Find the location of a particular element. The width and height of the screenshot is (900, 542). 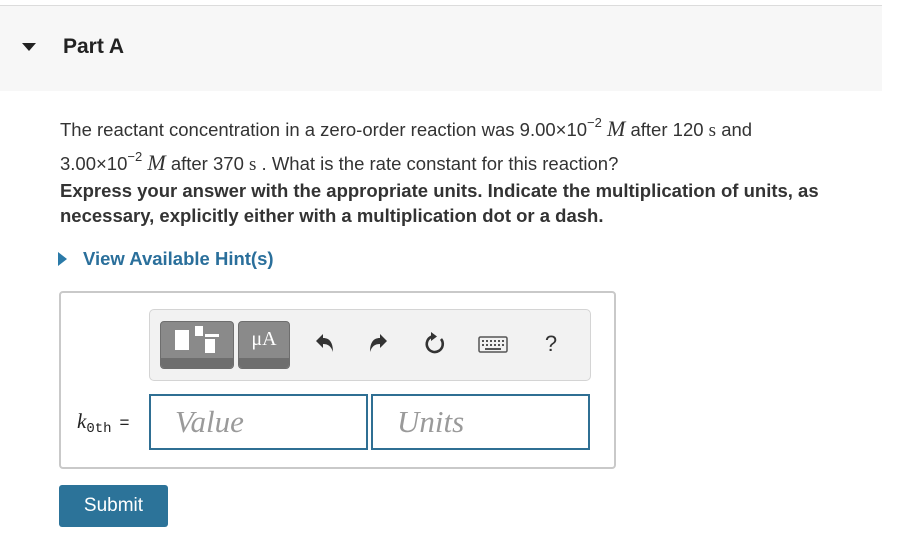

hint-label: View Available Hint(s) is located at coordinates (178, 258).